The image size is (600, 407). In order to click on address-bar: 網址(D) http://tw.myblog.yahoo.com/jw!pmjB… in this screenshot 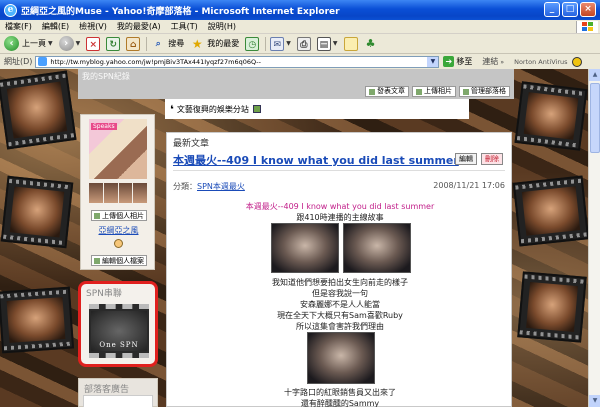, I will do `click(300, 61)`.